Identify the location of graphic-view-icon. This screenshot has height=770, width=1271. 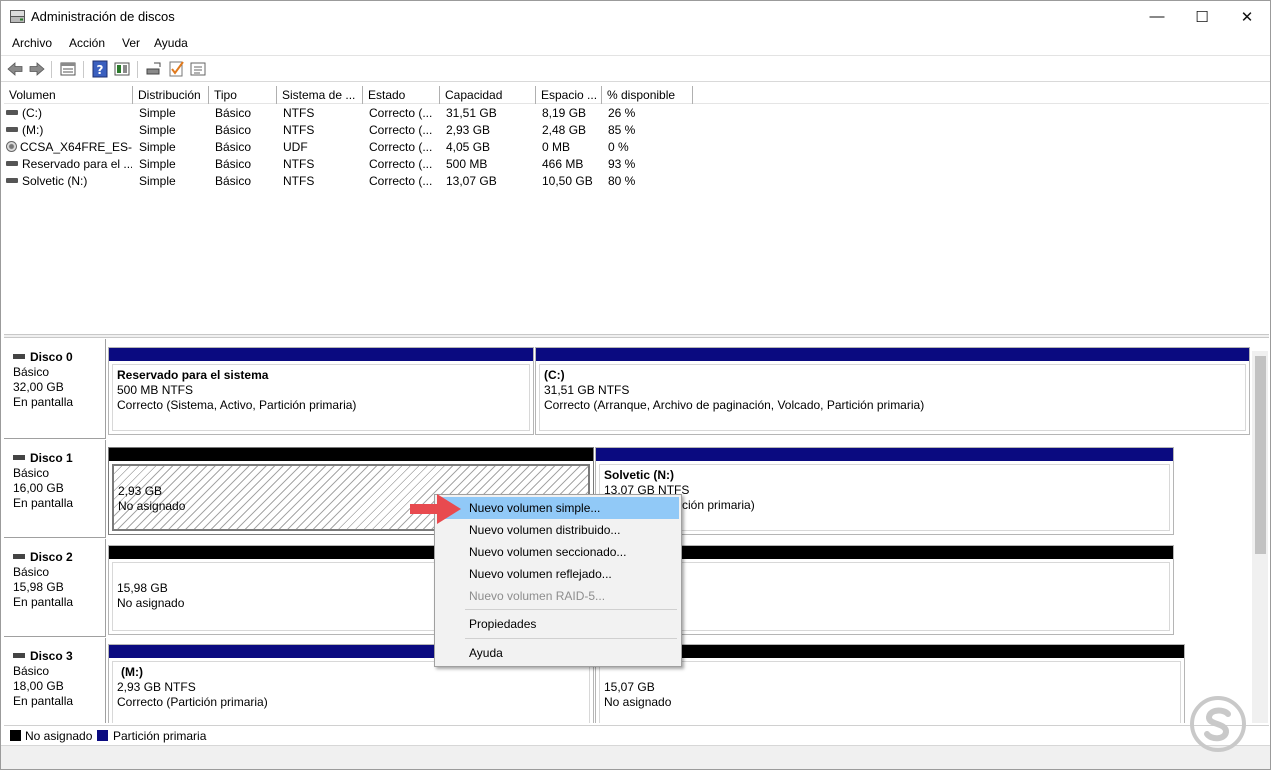
(122, 69).